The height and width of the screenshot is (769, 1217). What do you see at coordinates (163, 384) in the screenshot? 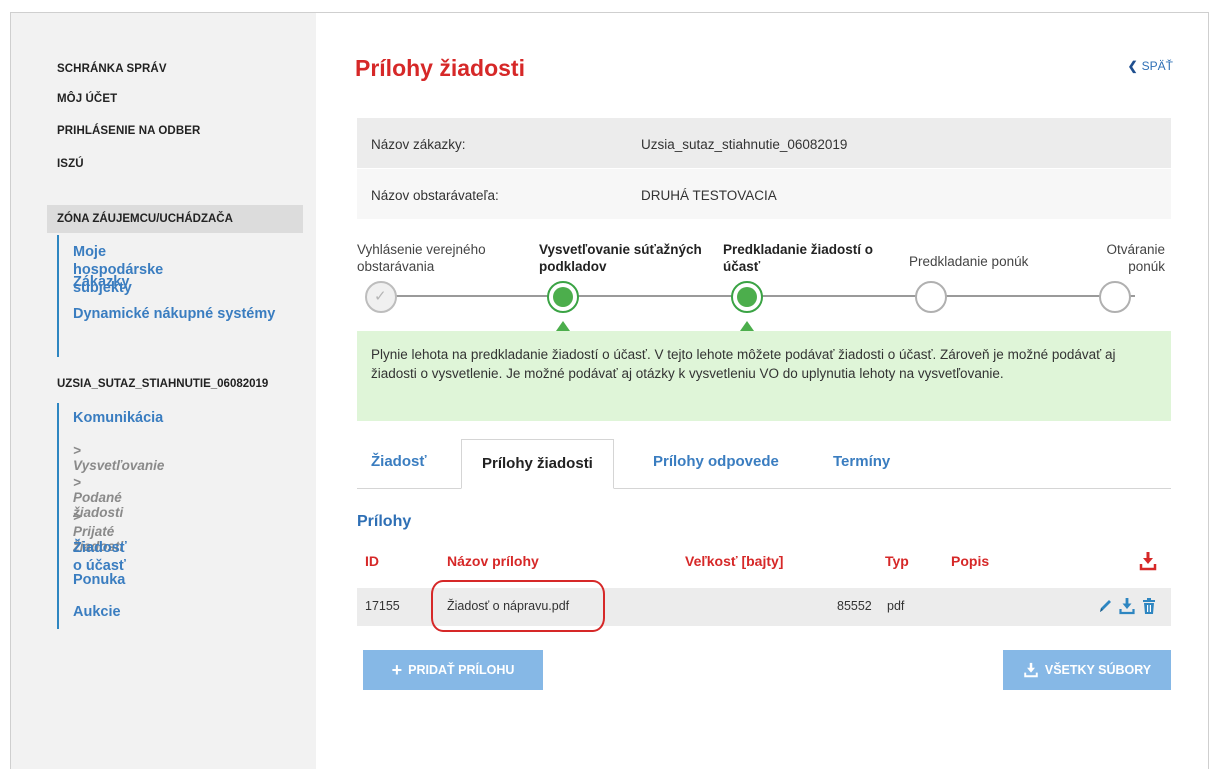
I see `tender-heading: UZSIA_SUTAZ_STIAHNUTIE_06082019` at bounding box center [163, 384].